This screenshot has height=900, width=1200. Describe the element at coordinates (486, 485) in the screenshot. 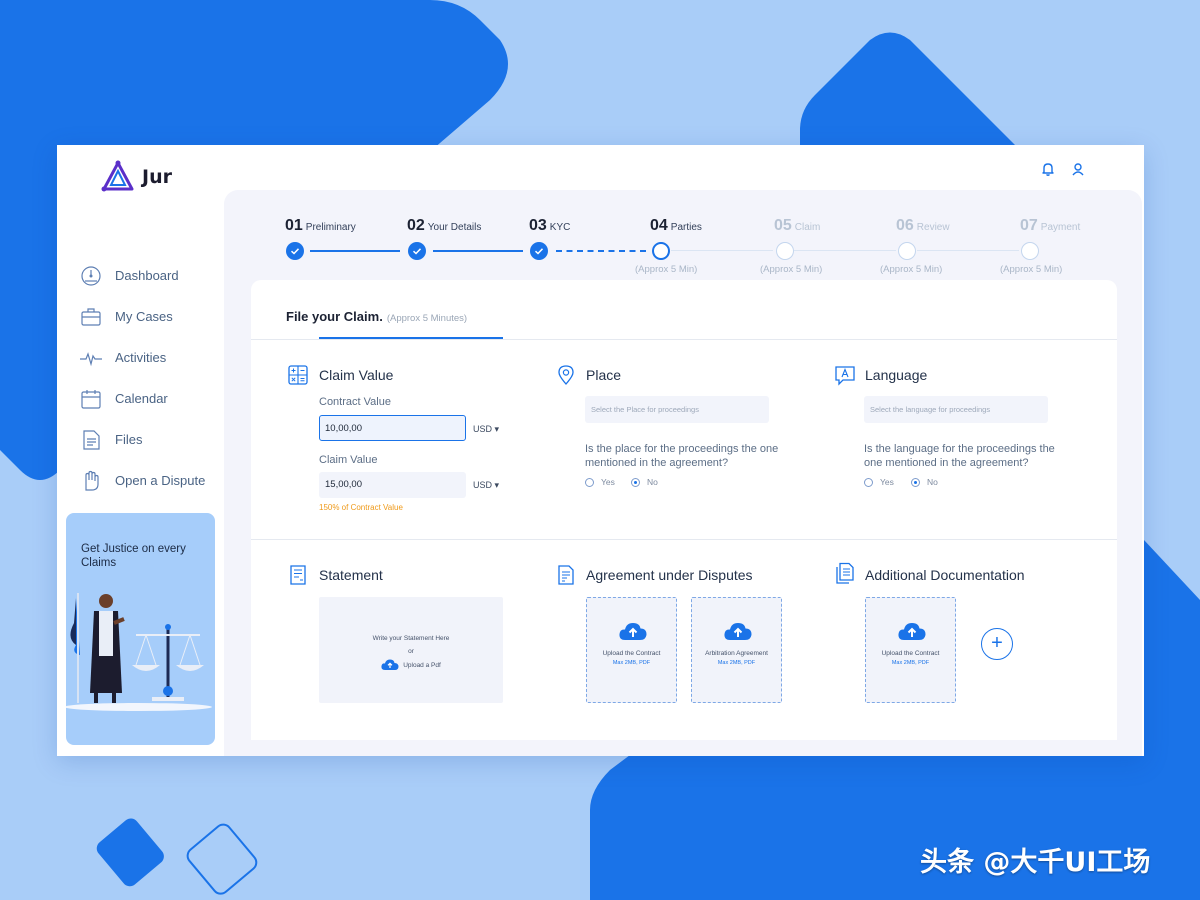

I see `claim-currency-select: USD ▾` at that location.